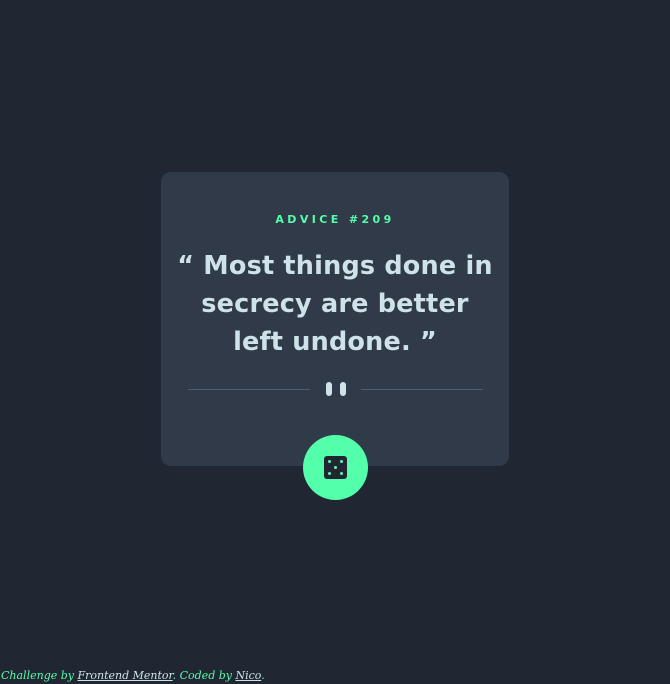 The width and height of the screenshot is (670, 684). Describe the element at coordinates (422, 389) in the screenshot. I see `divider-line-right` at that location.